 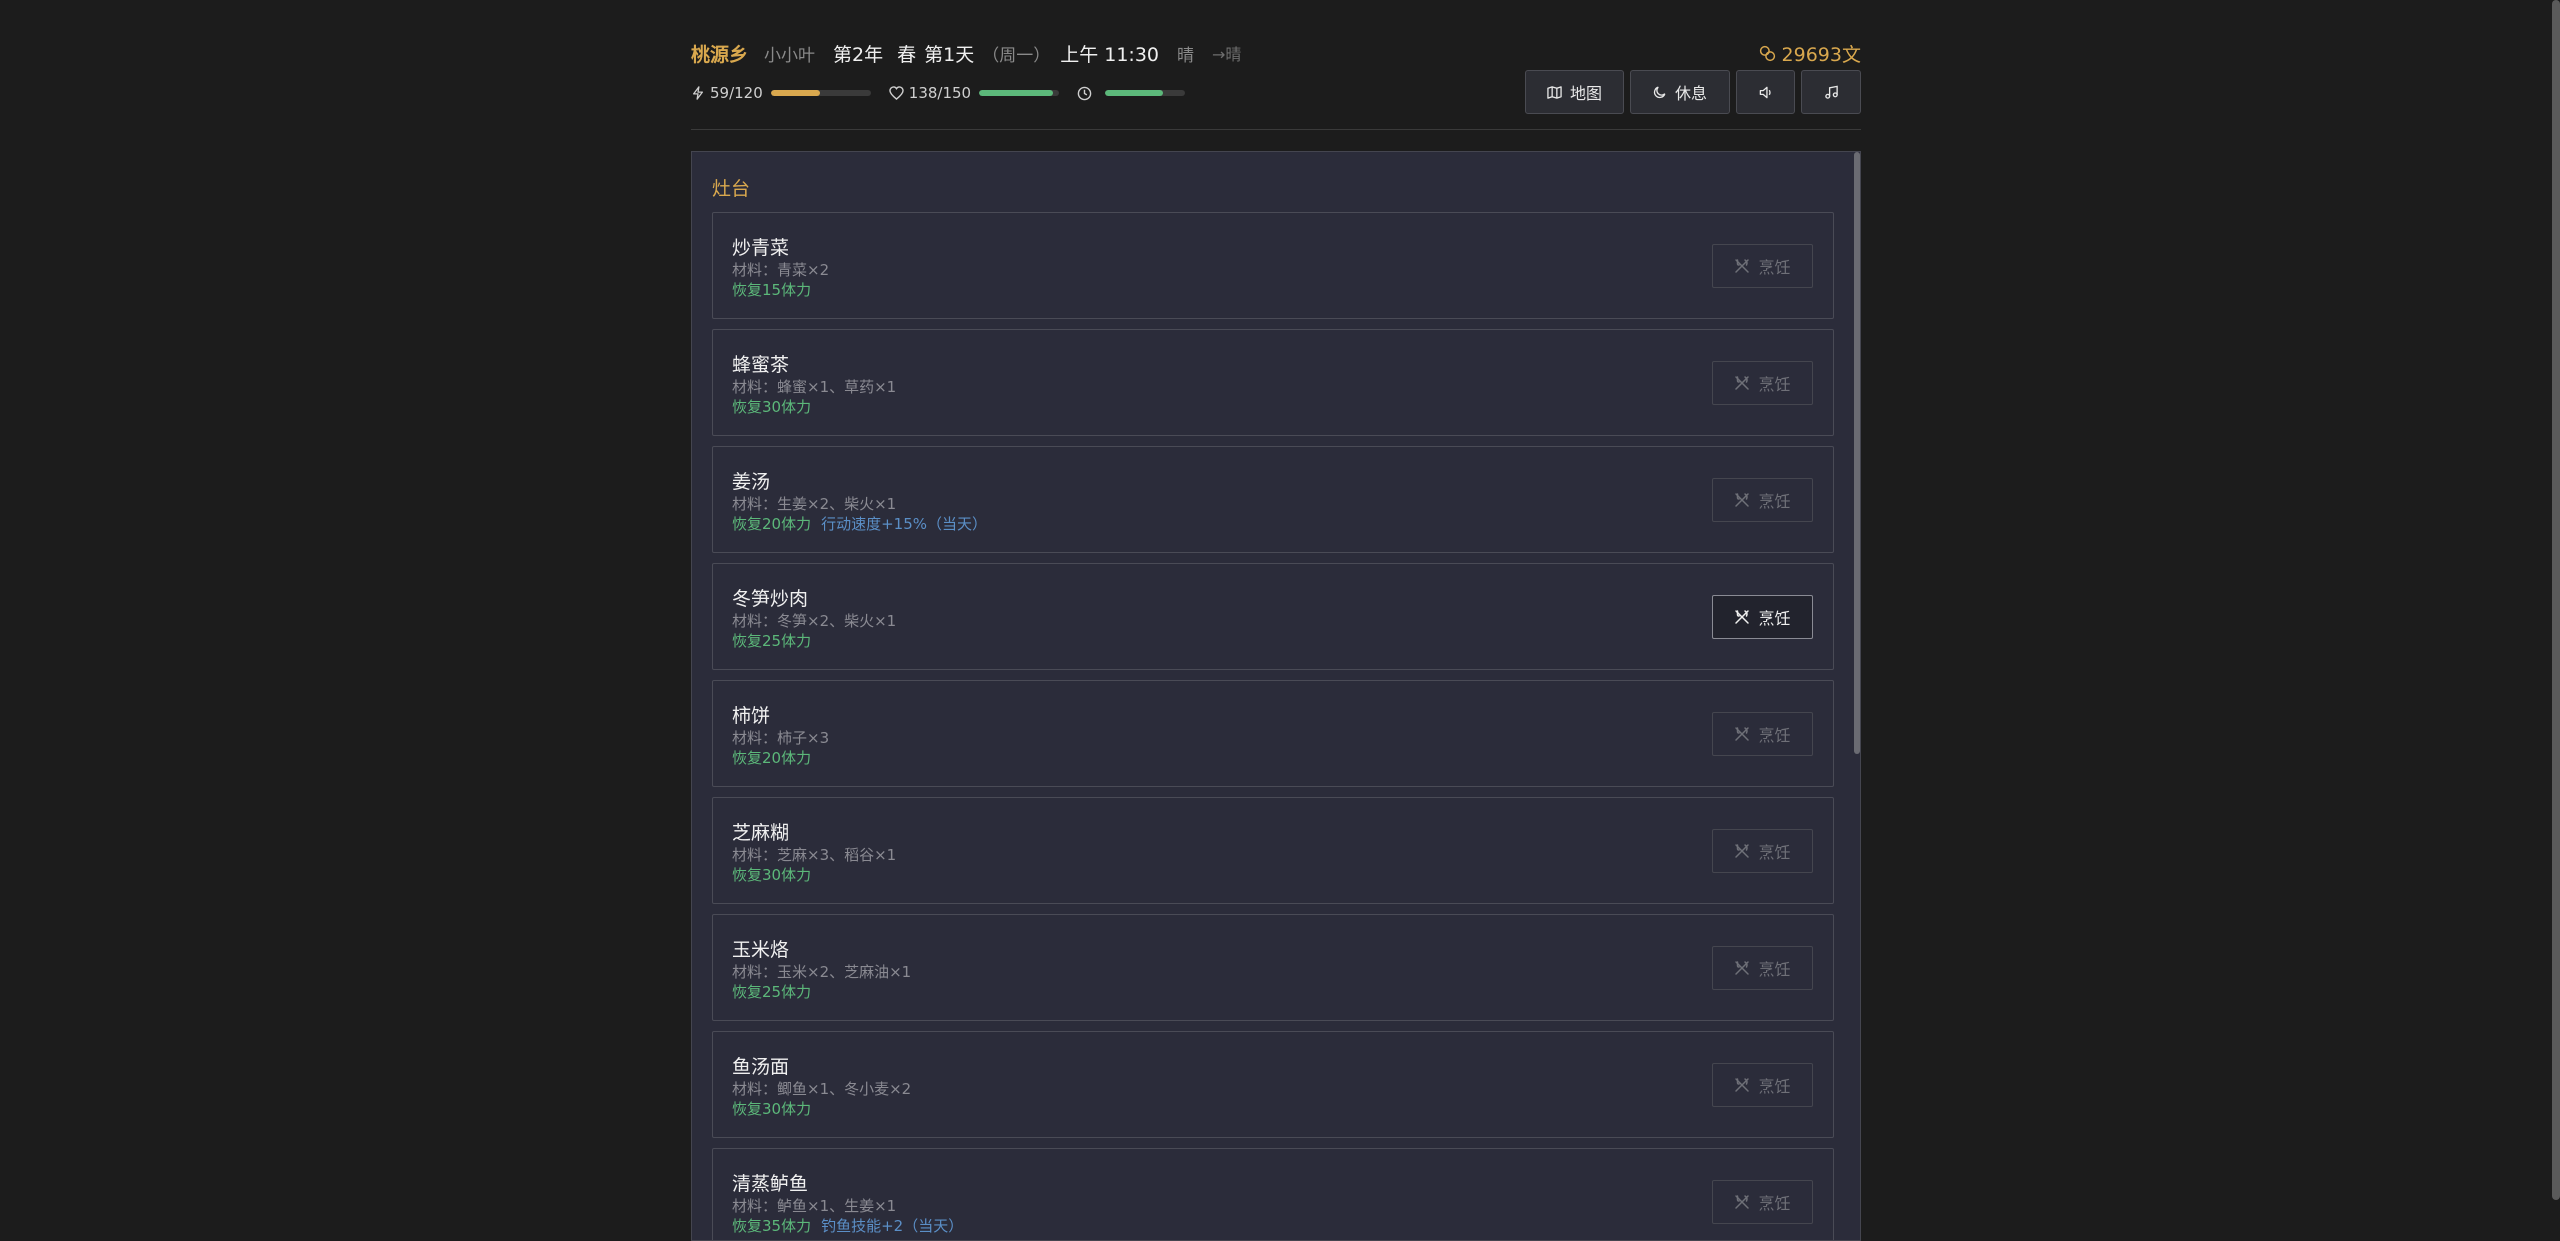 I want to click on map-button: 地图, so click(x=1574, y=92).